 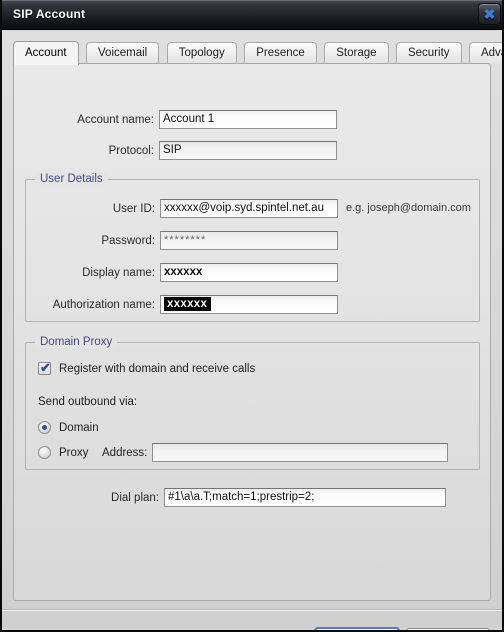 What do you see at coordinates (79, 428) in the screenshot?
I see `radio-domain-label: Domain` at bounding box center [79, 428].